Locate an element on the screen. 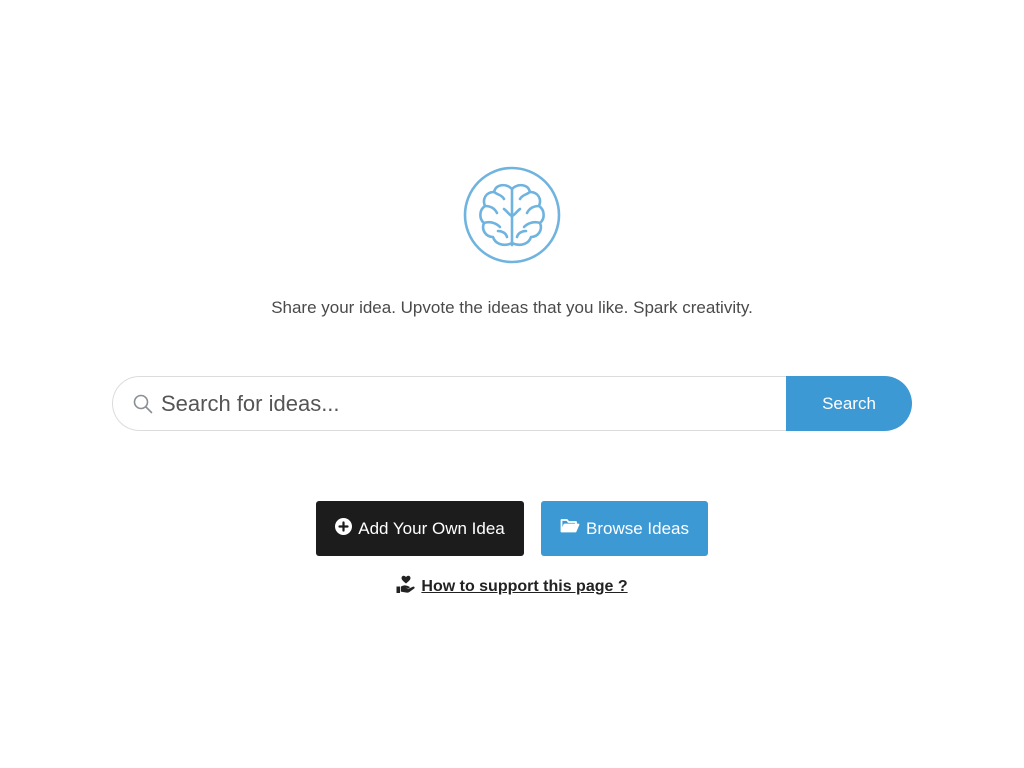 The height and width of the screenshot is (768, 1024). add-idea-button: Add Your Own Idea is located at coordinates (420, 528).